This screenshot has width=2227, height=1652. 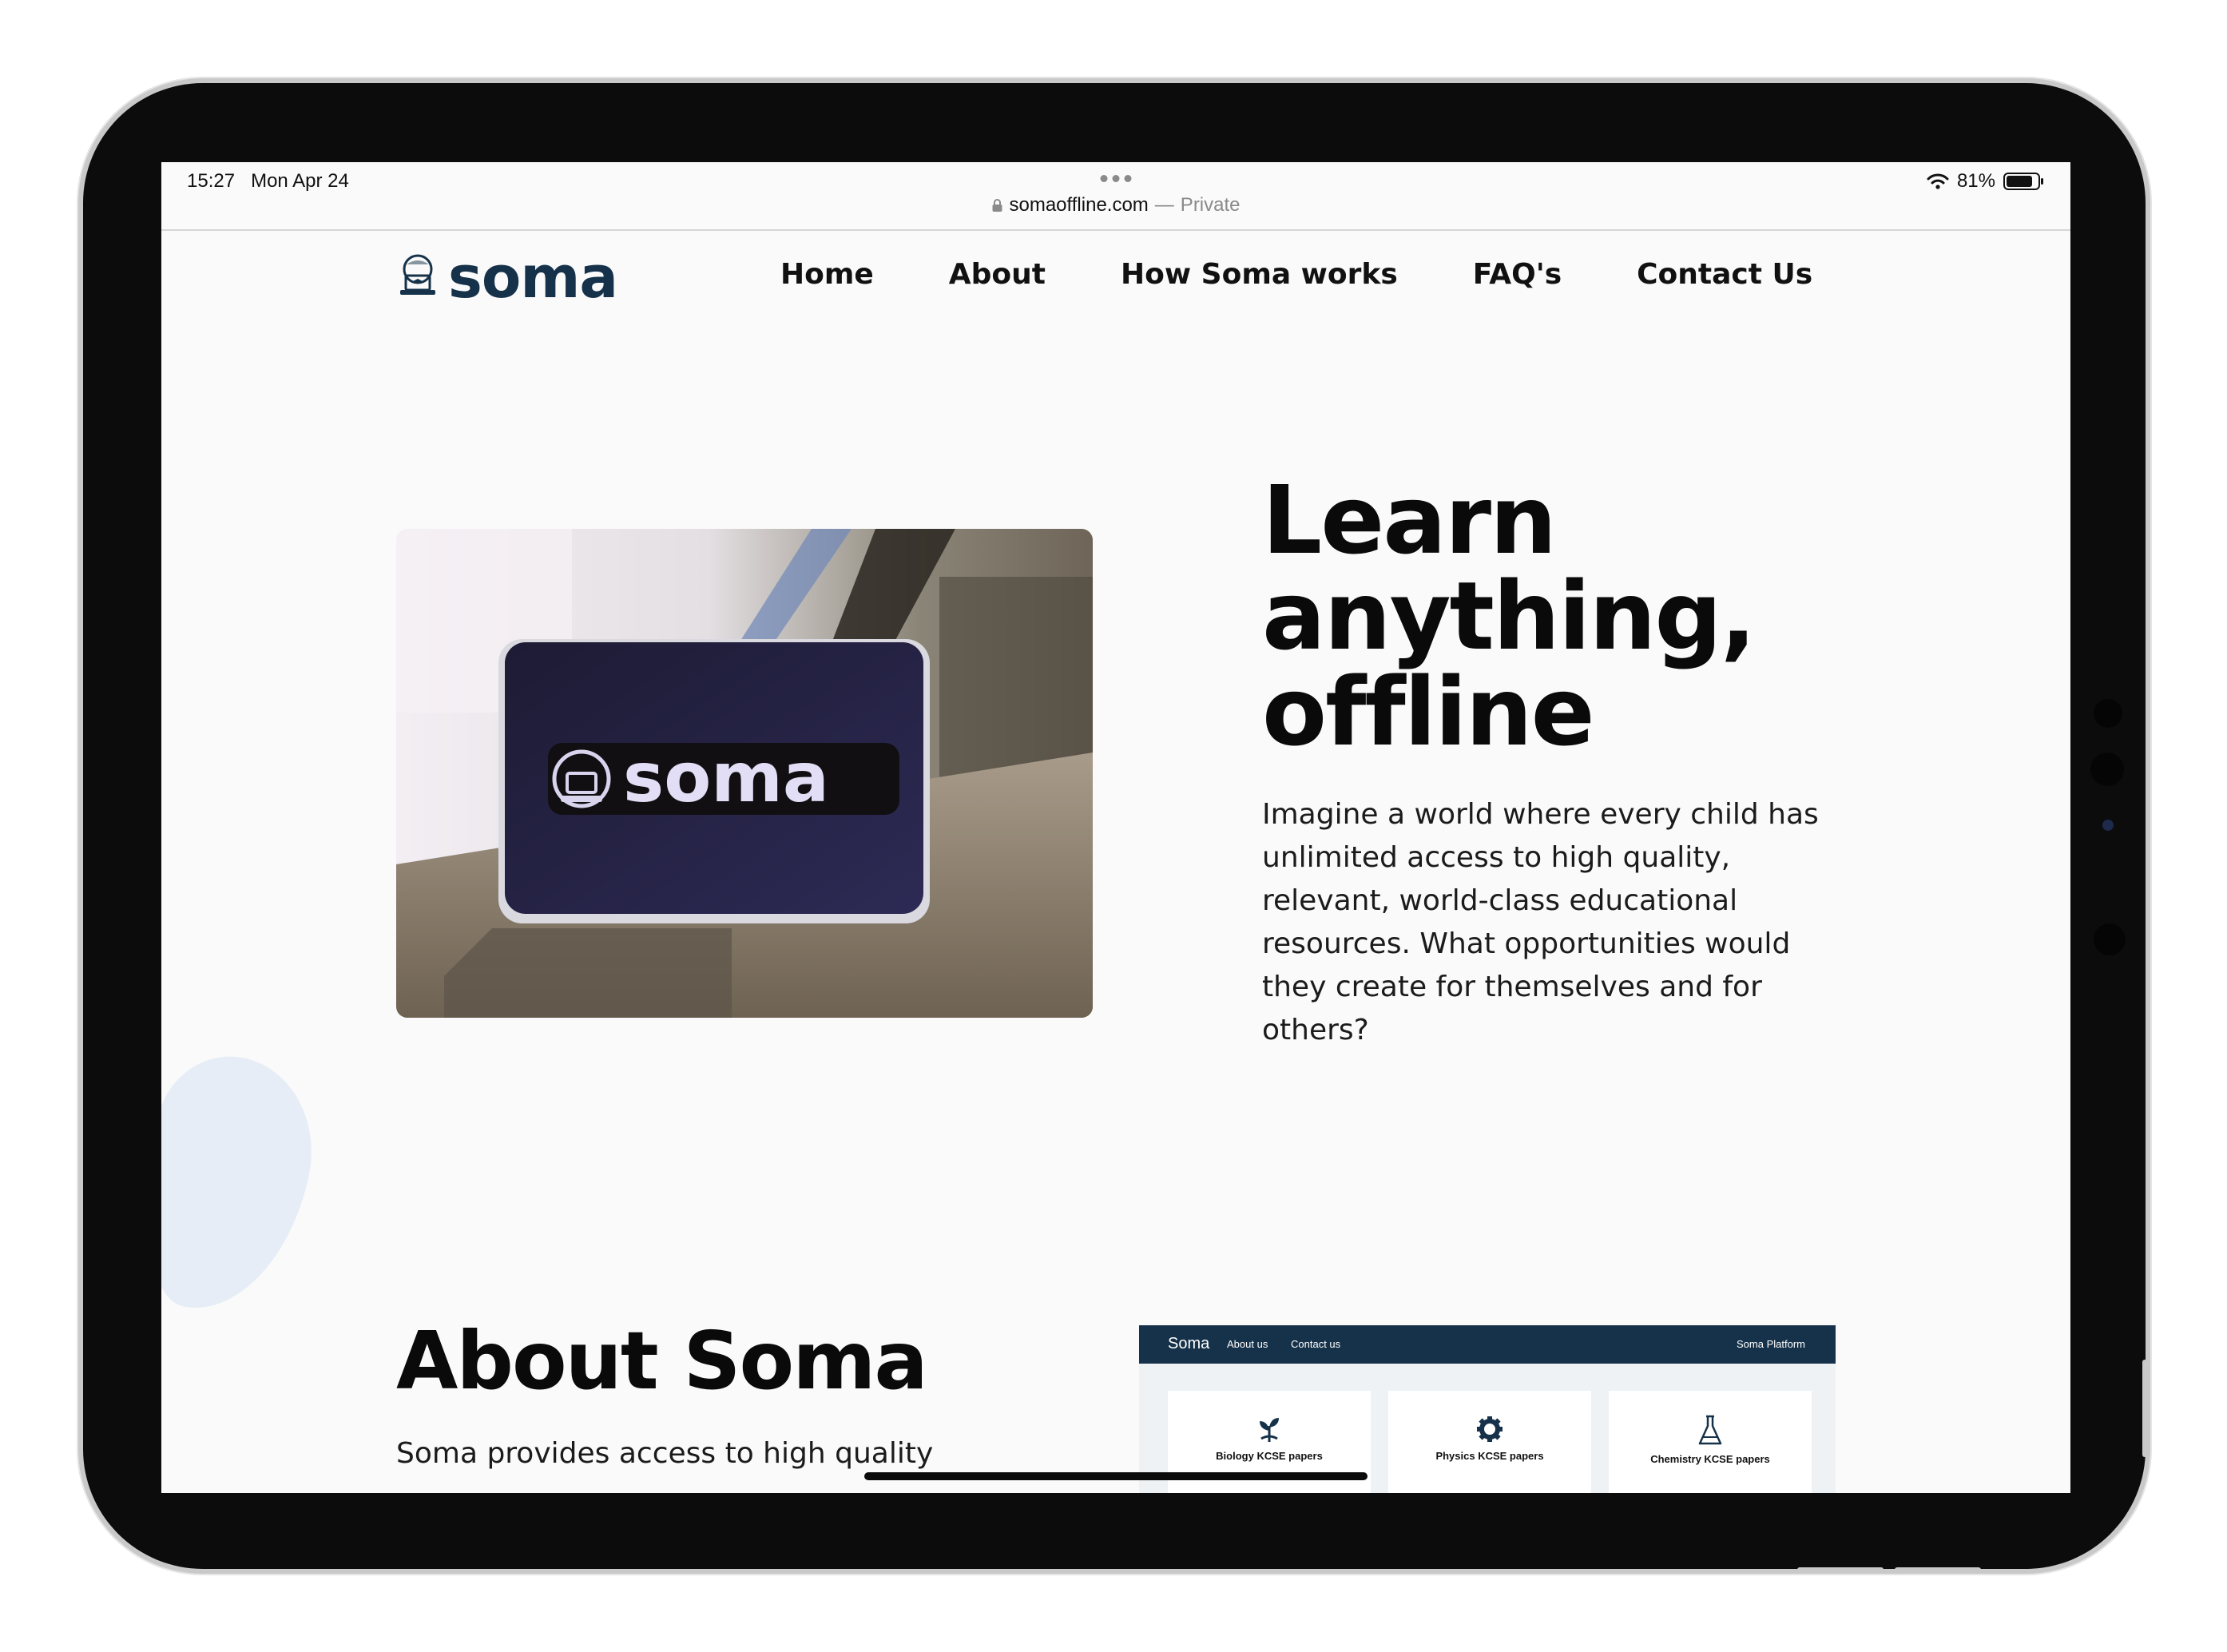 What do you see at coordinates (1270, 1456) in the screenshot?
I see `preview-card-label: Biology KCSE papers` at bounding box center [1270, 1456].